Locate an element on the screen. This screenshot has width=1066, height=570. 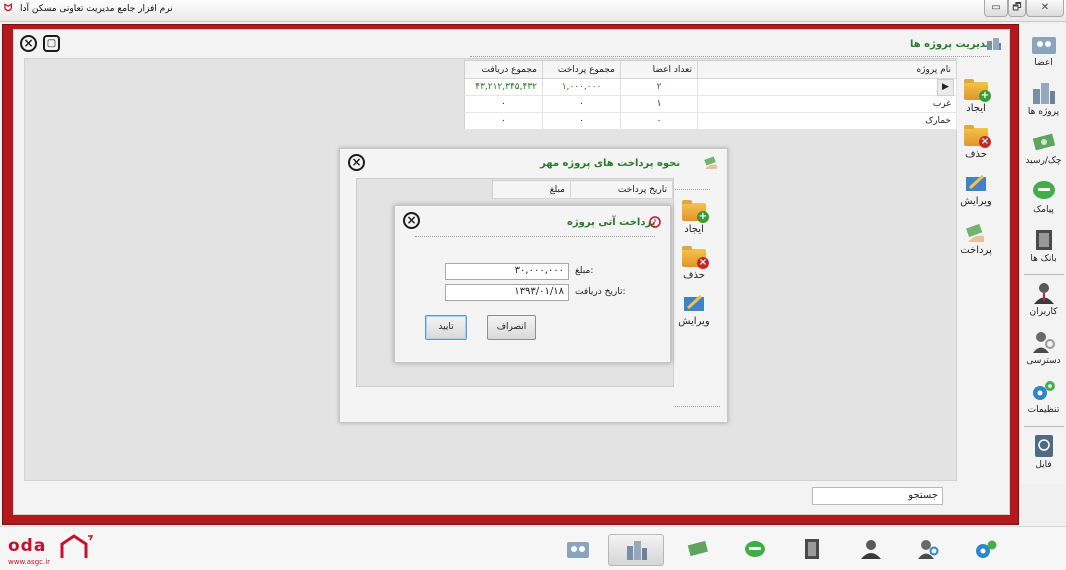
confirm-button: تایید is located at coordinates (446, 327).